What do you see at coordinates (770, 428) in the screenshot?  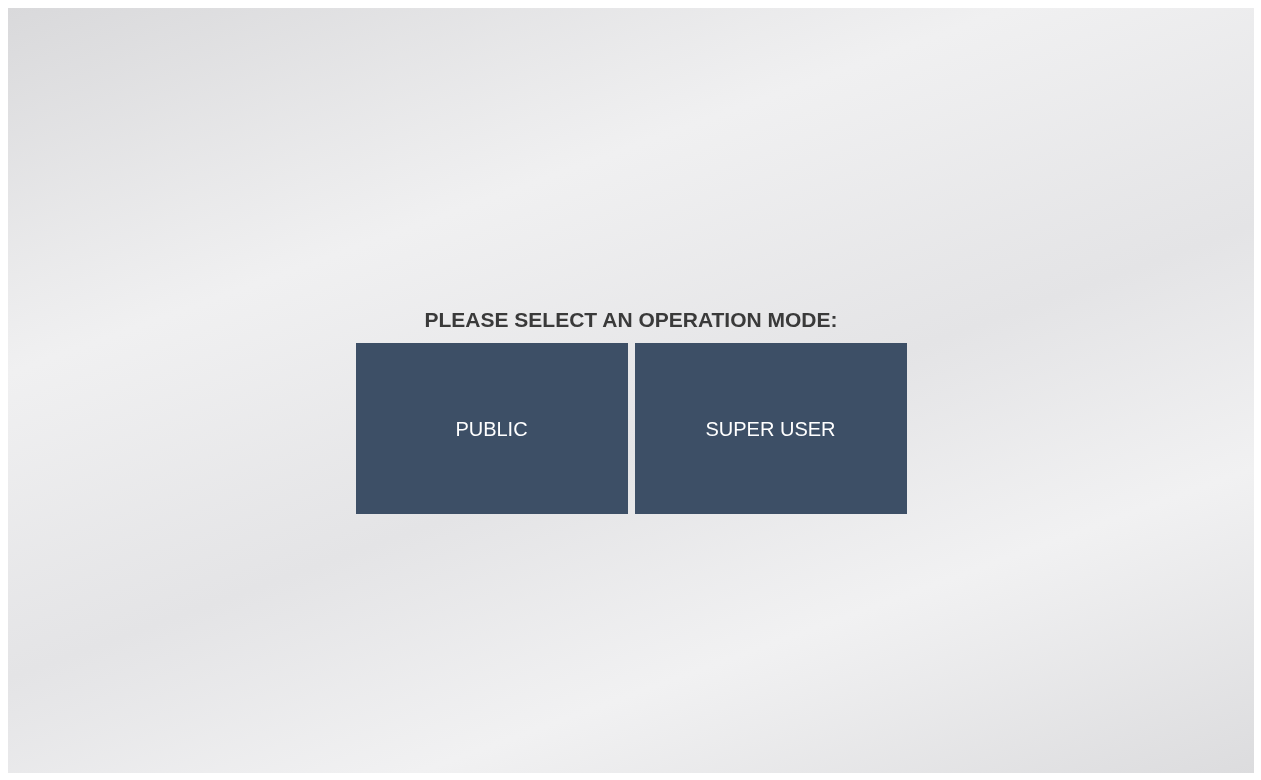 I see `mode-button: SUPER USER` at bounding box center [770, 428].